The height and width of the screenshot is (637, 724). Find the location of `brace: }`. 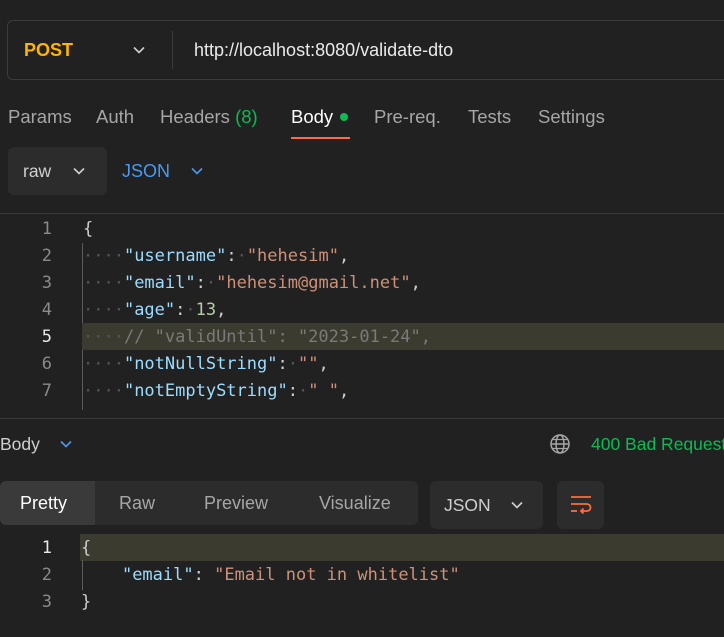

brace: } is located at coordinates (86, 602).